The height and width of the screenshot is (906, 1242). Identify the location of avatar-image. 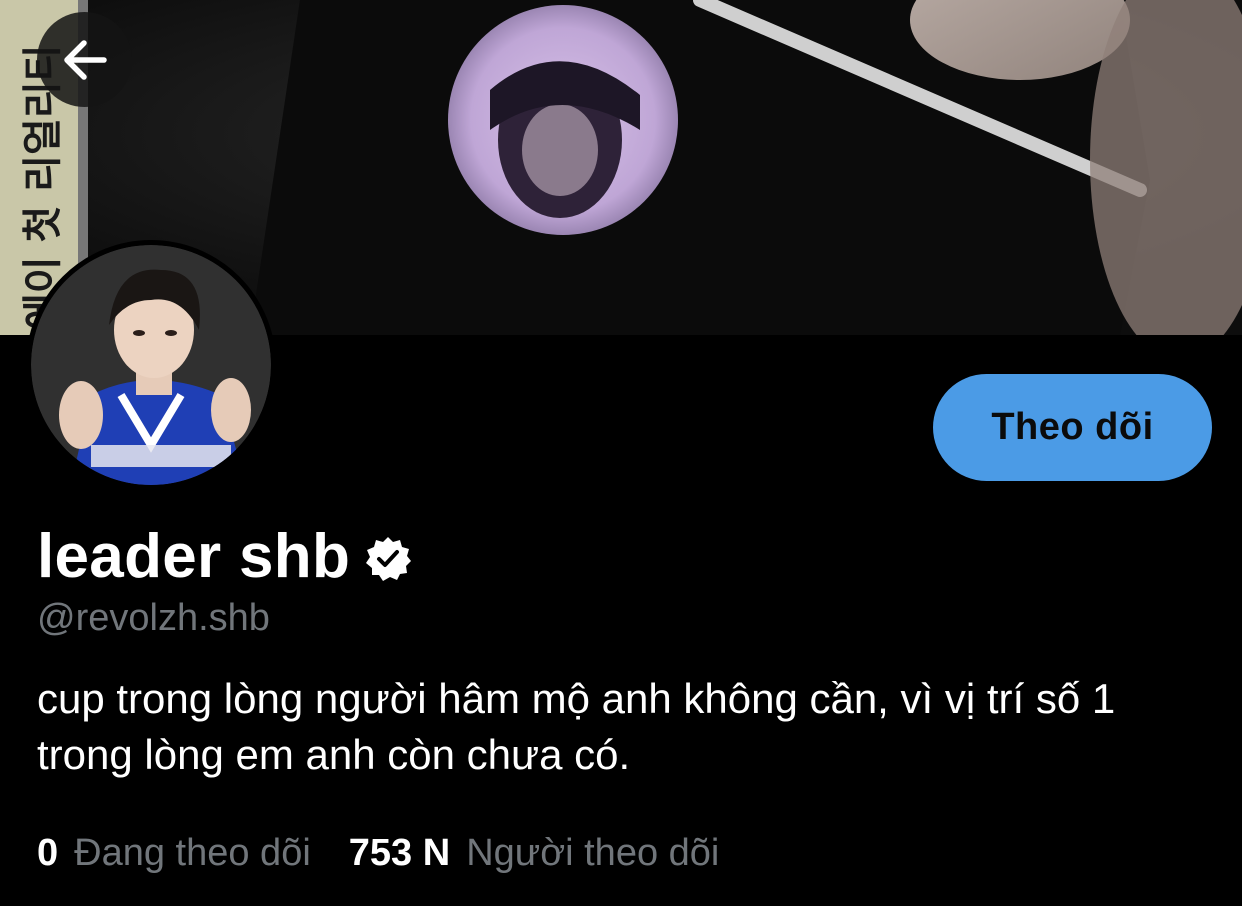
(151, 365).